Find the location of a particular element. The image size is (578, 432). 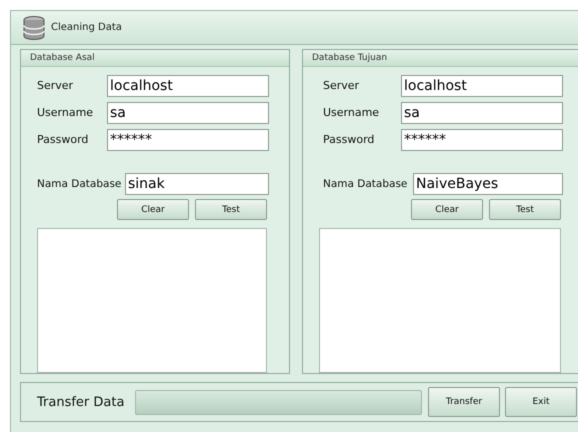

input-field: NaiveBayes is located at coordinates (488, 183).